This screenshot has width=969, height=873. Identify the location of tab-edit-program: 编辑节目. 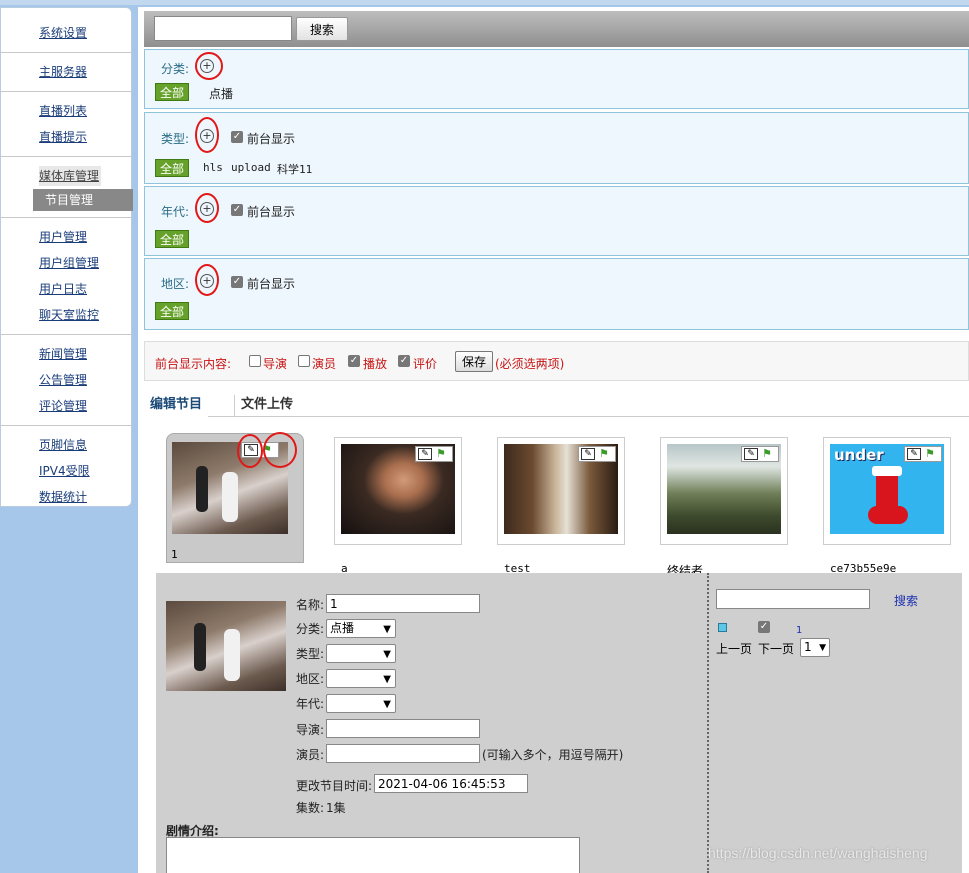
(176, 406).